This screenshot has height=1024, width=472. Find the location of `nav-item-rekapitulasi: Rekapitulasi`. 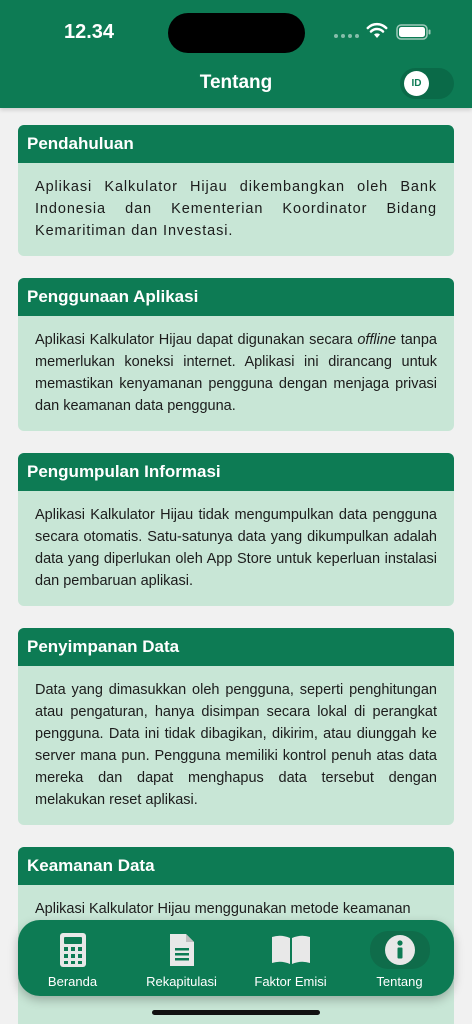

nav-item-rekapitulasi: Rekapitulasi is located at coordinates (181, 958).